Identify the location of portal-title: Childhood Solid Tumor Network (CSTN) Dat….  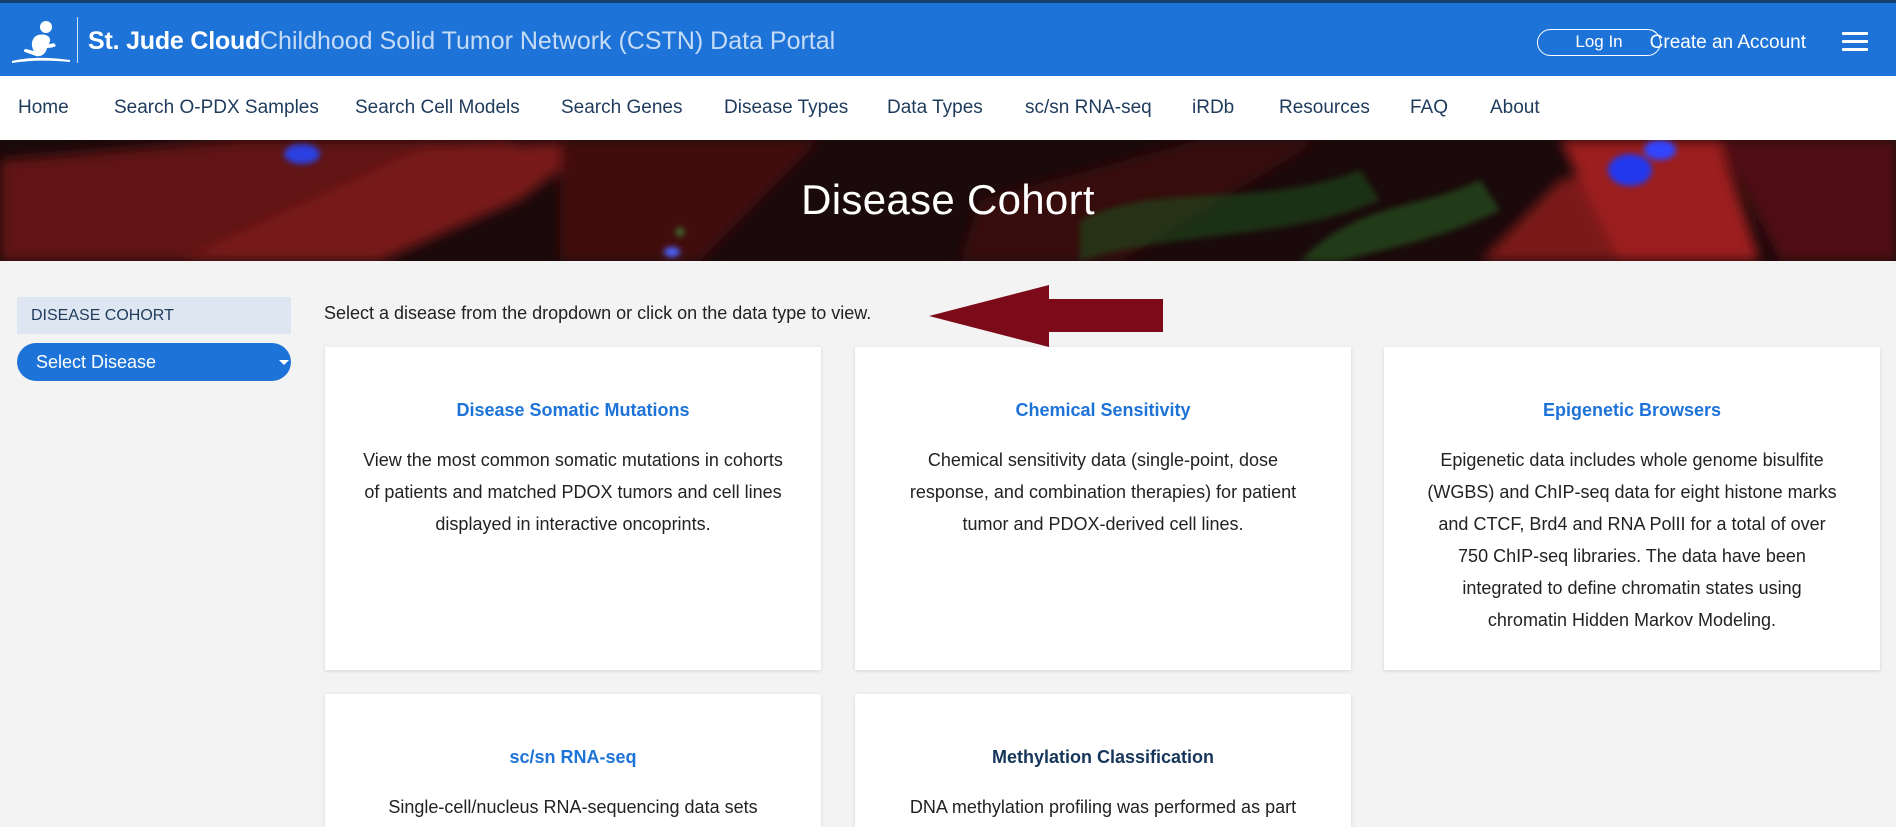
(547, 41).